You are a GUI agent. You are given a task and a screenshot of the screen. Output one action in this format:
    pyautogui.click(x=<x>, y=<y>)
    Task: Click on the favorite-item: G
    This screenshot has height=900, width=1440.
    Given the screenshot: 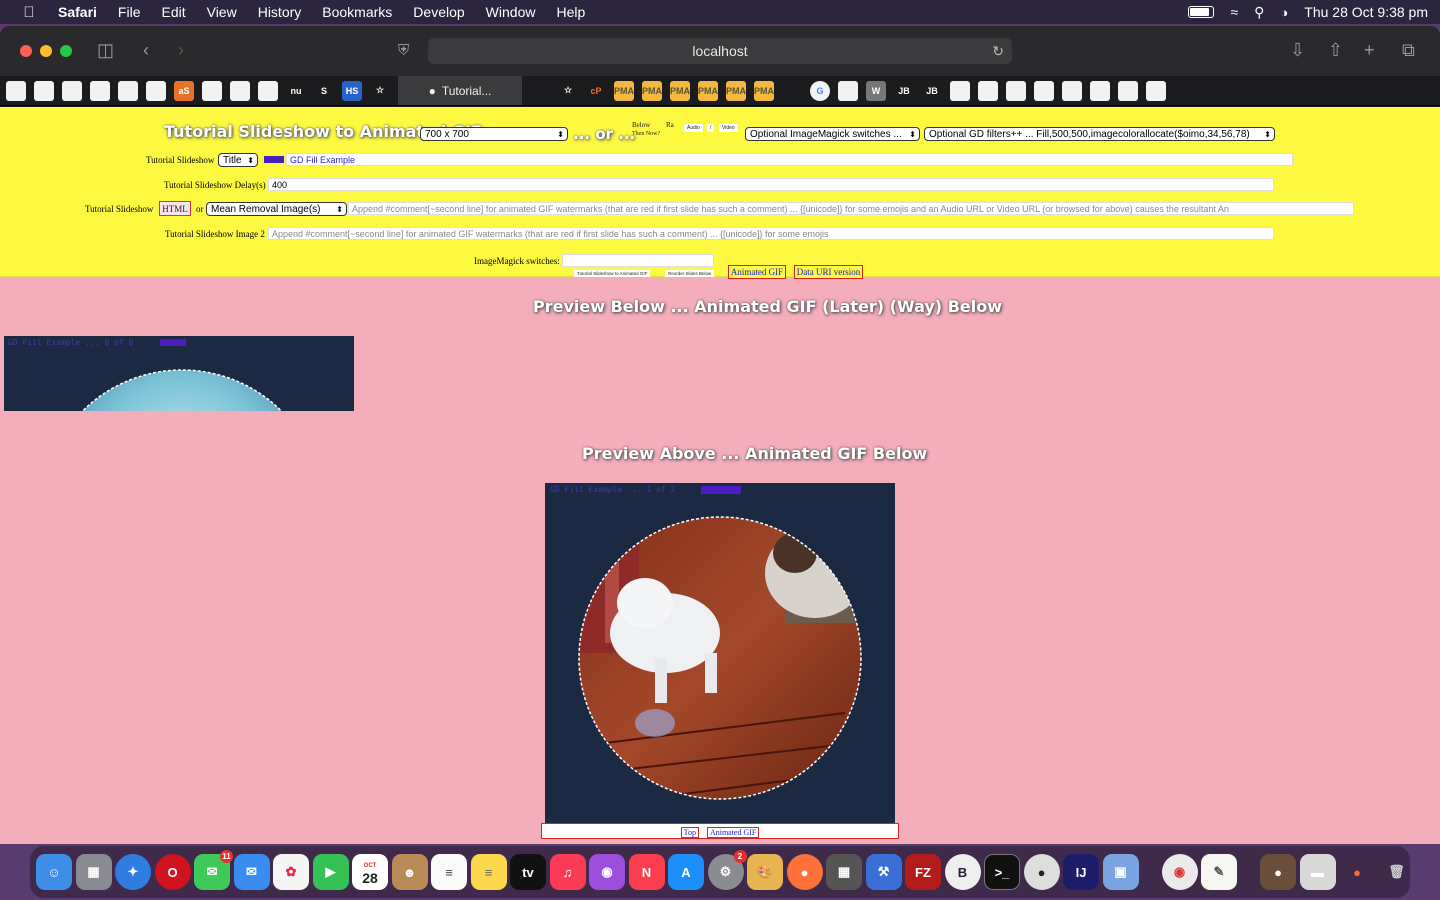 What is the action you would take?
    pyautogui.click(x=820, y=90)
    